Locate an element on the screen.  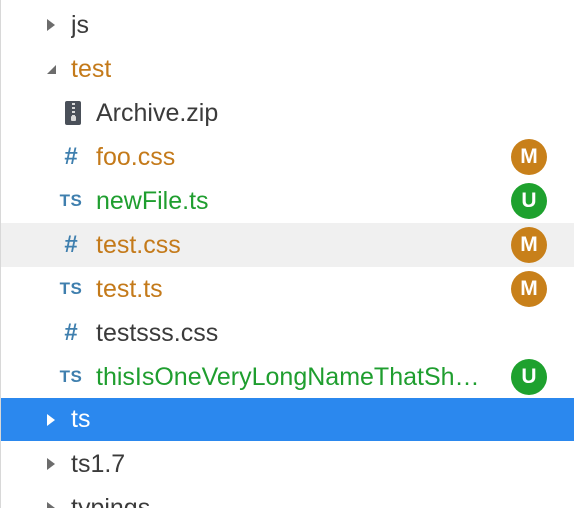
file-row-test-ts: TS test.ts M is located at coordinates (287, 289).